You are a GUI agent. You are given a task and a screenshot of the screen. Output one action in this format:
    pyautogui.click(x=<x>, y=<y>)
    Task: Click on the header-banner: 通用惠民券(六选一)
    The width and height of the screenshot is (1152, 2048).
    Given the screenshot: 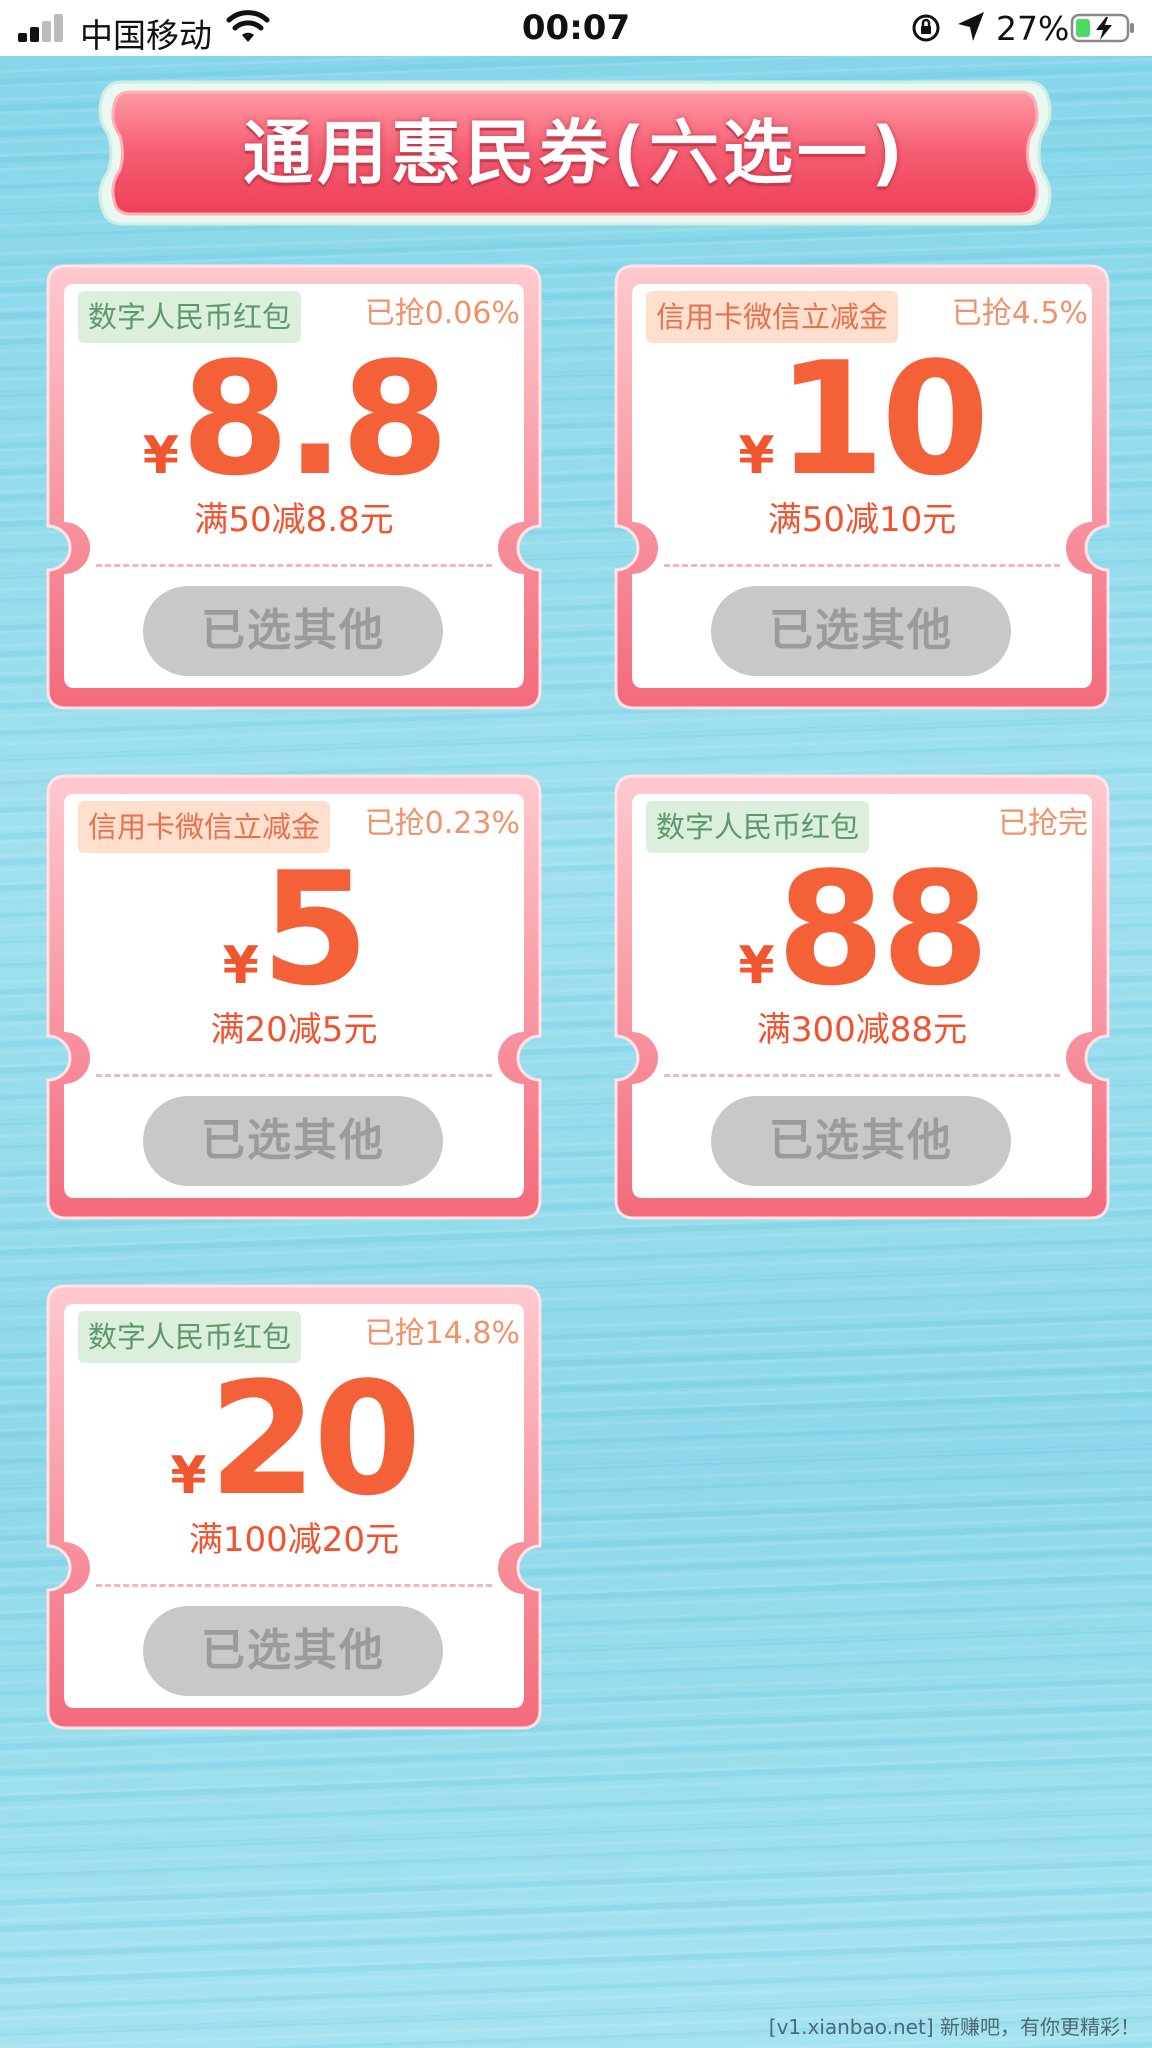 What is the action you would take?
    pyautogui.click(x=575, y=153)
    